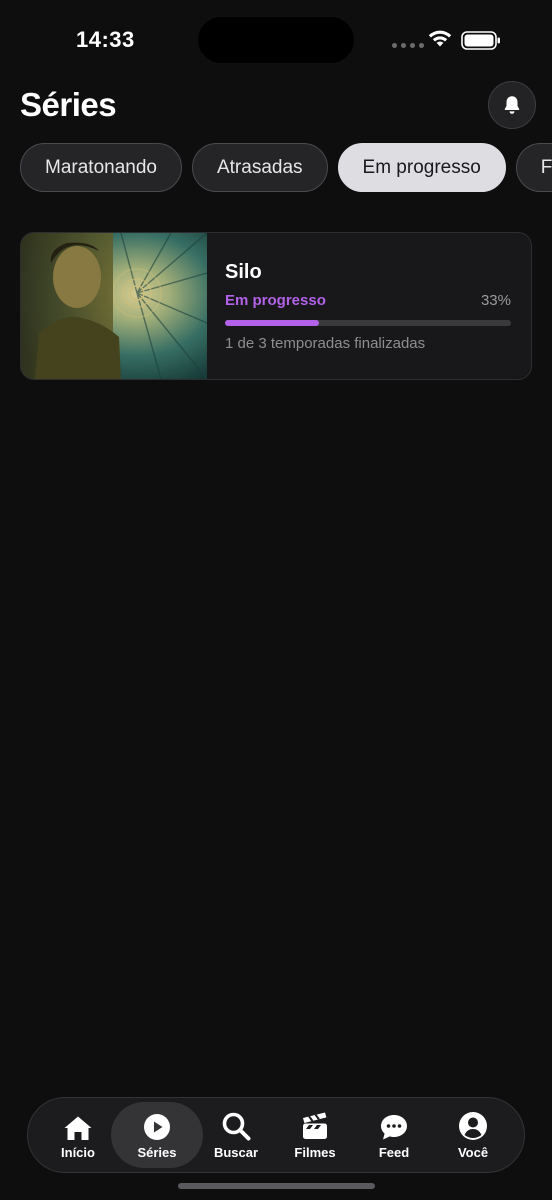 The image size is (552, 1200). I want to click on progress-bar, so click(368, 323).